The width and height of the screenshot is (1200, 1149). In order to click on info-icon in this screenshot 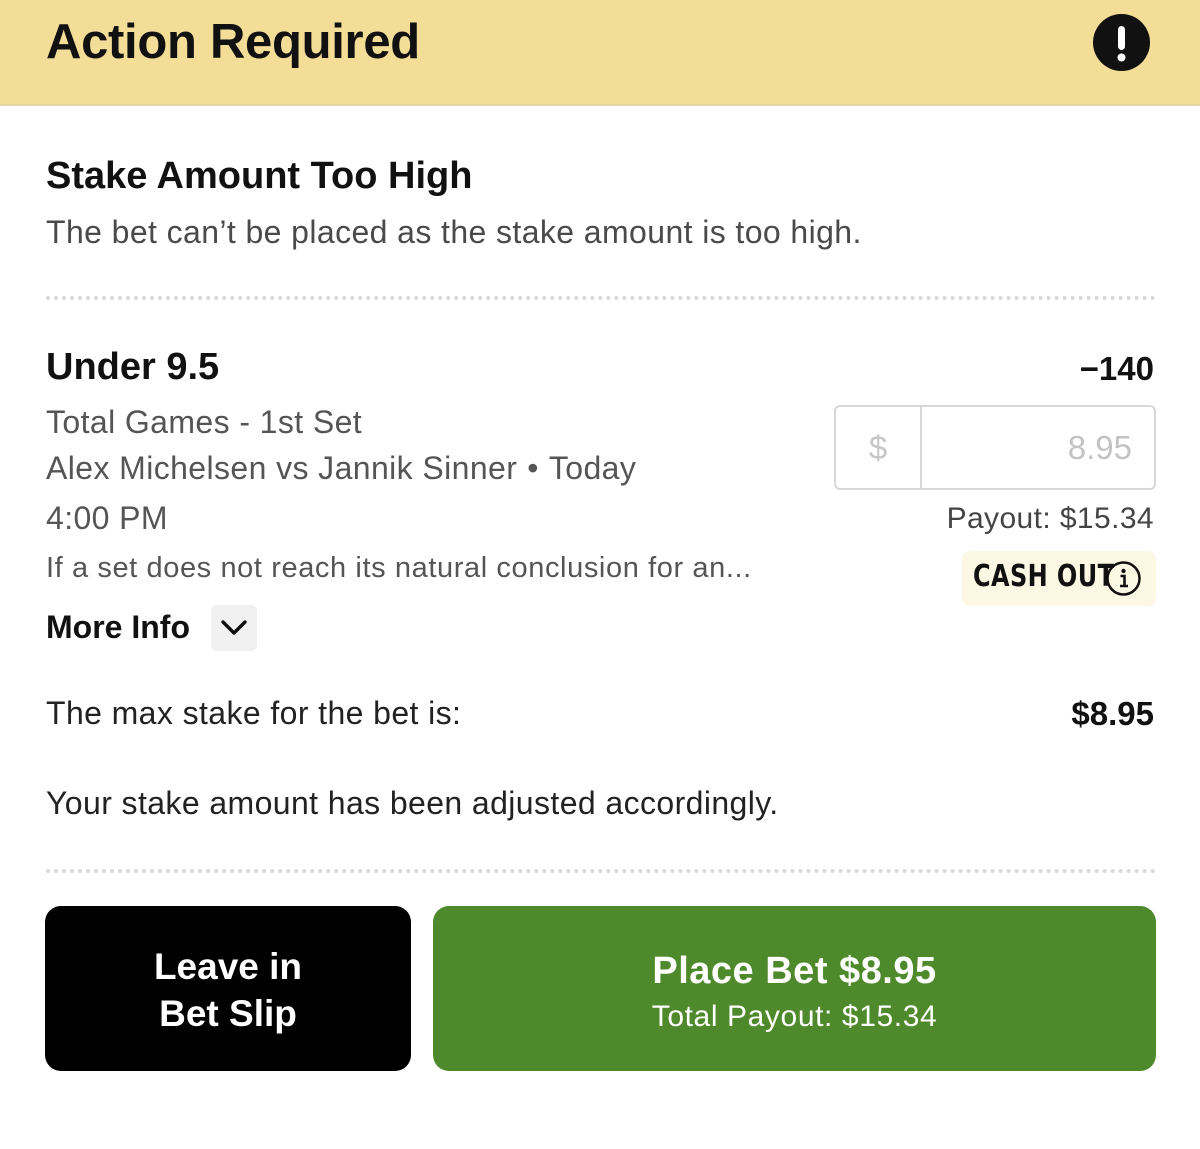, I will do `click(1123, 578)`.